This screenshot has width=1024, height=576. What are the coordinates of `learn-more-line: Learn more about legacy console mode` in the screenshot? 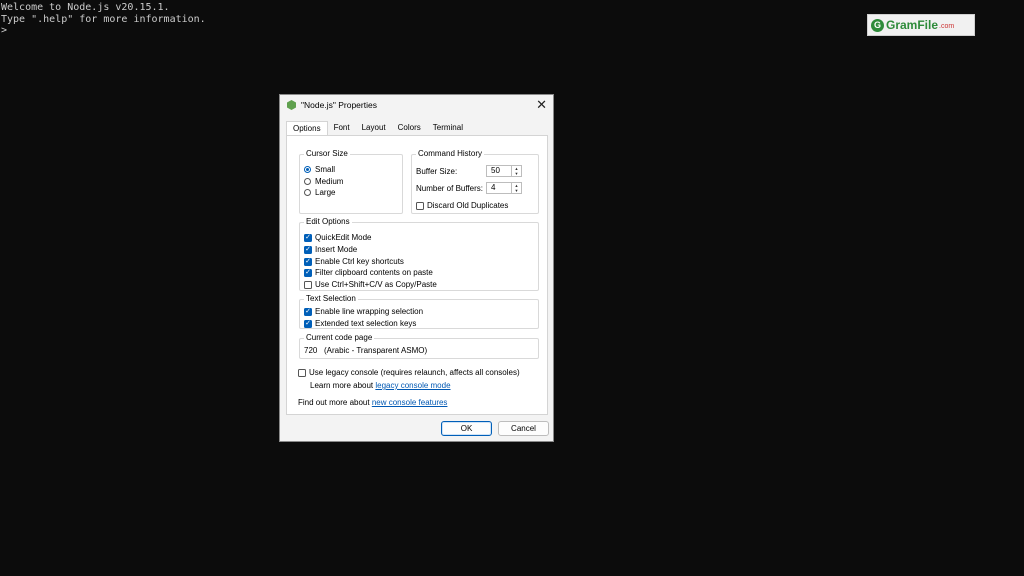 It's located at (380, 385).